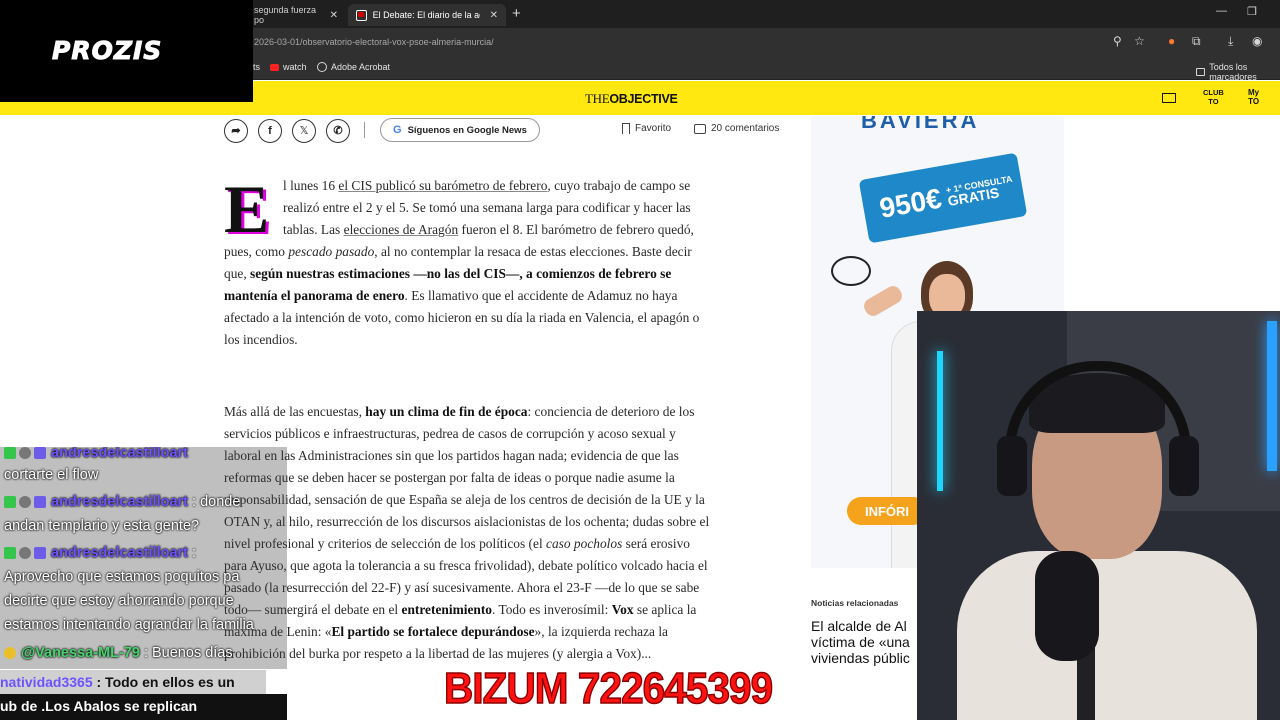  Describe the element at coordinates (102, 526) in the screenshot. I see `chat-message-text: andan templario y esta gente?` at that location.